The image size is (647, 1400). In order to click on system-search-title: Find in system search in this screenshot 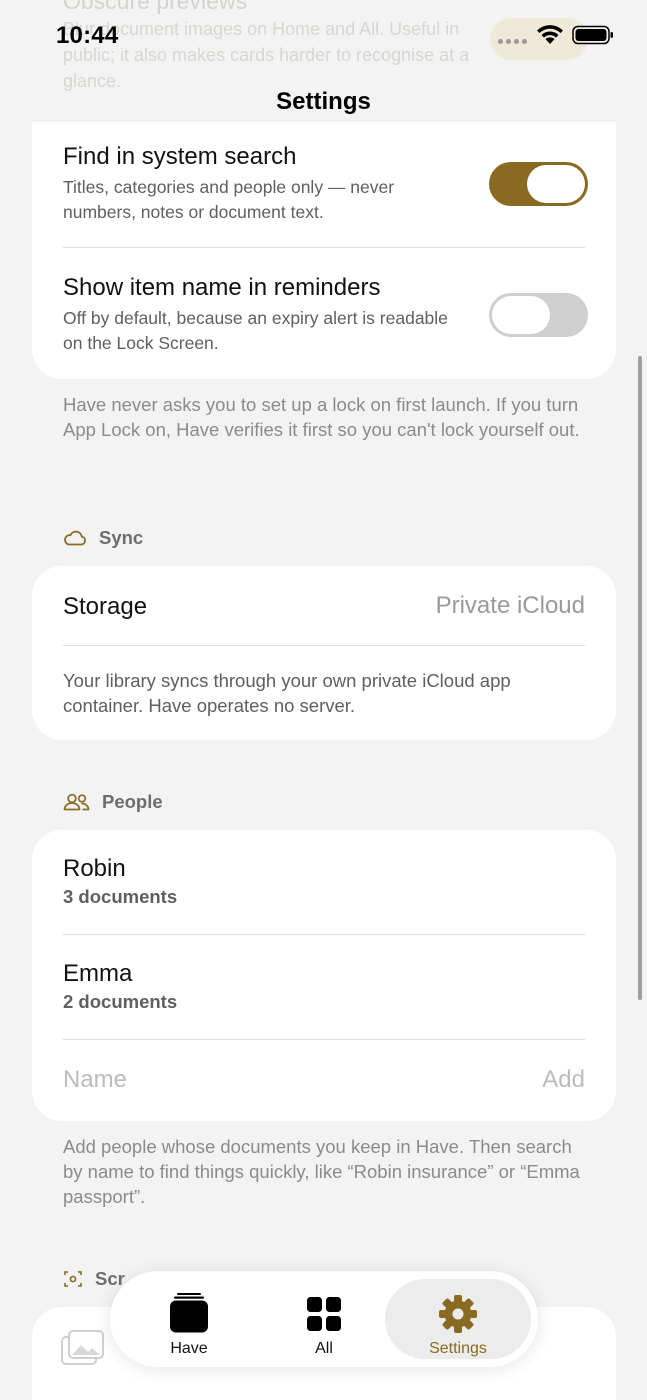, I will do `click(180, 156)`.